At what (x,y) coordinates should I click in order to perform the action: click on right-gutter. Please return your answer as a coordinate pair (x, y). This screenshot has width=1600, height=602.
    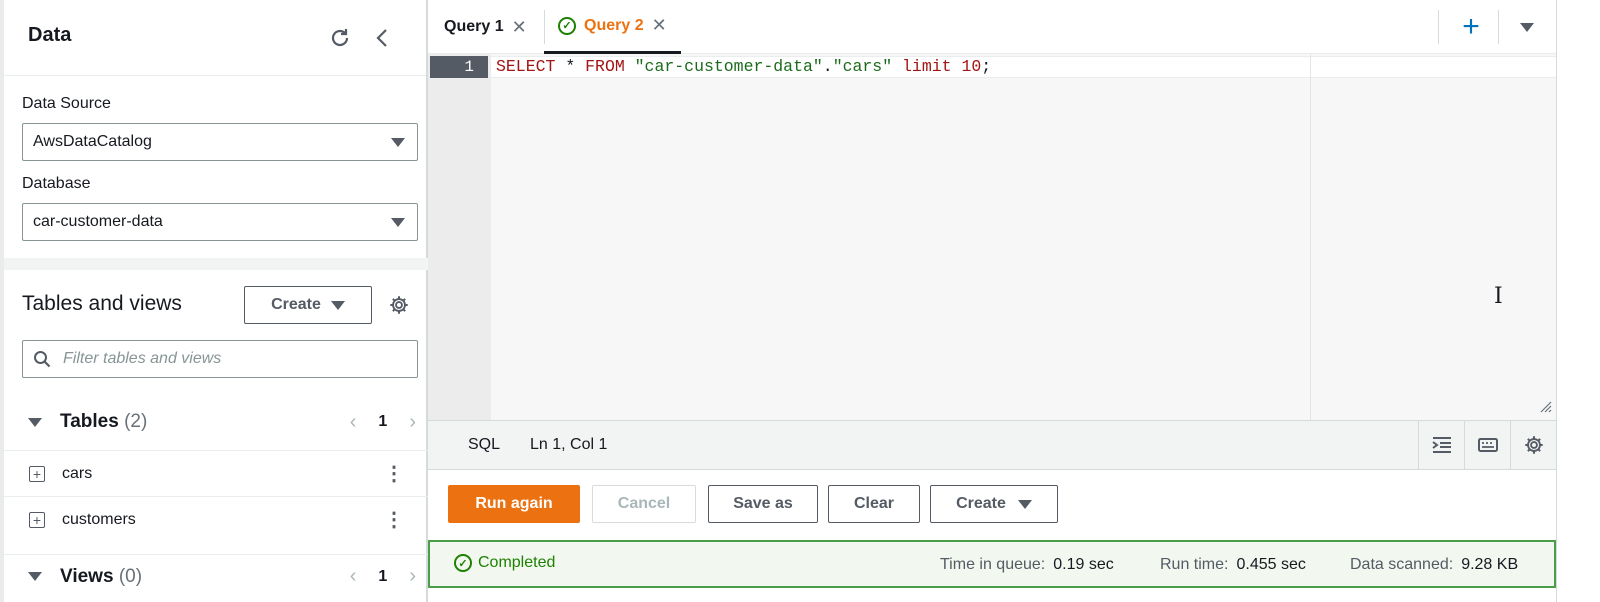
    Looking at the image, I should click on (1578, 301).